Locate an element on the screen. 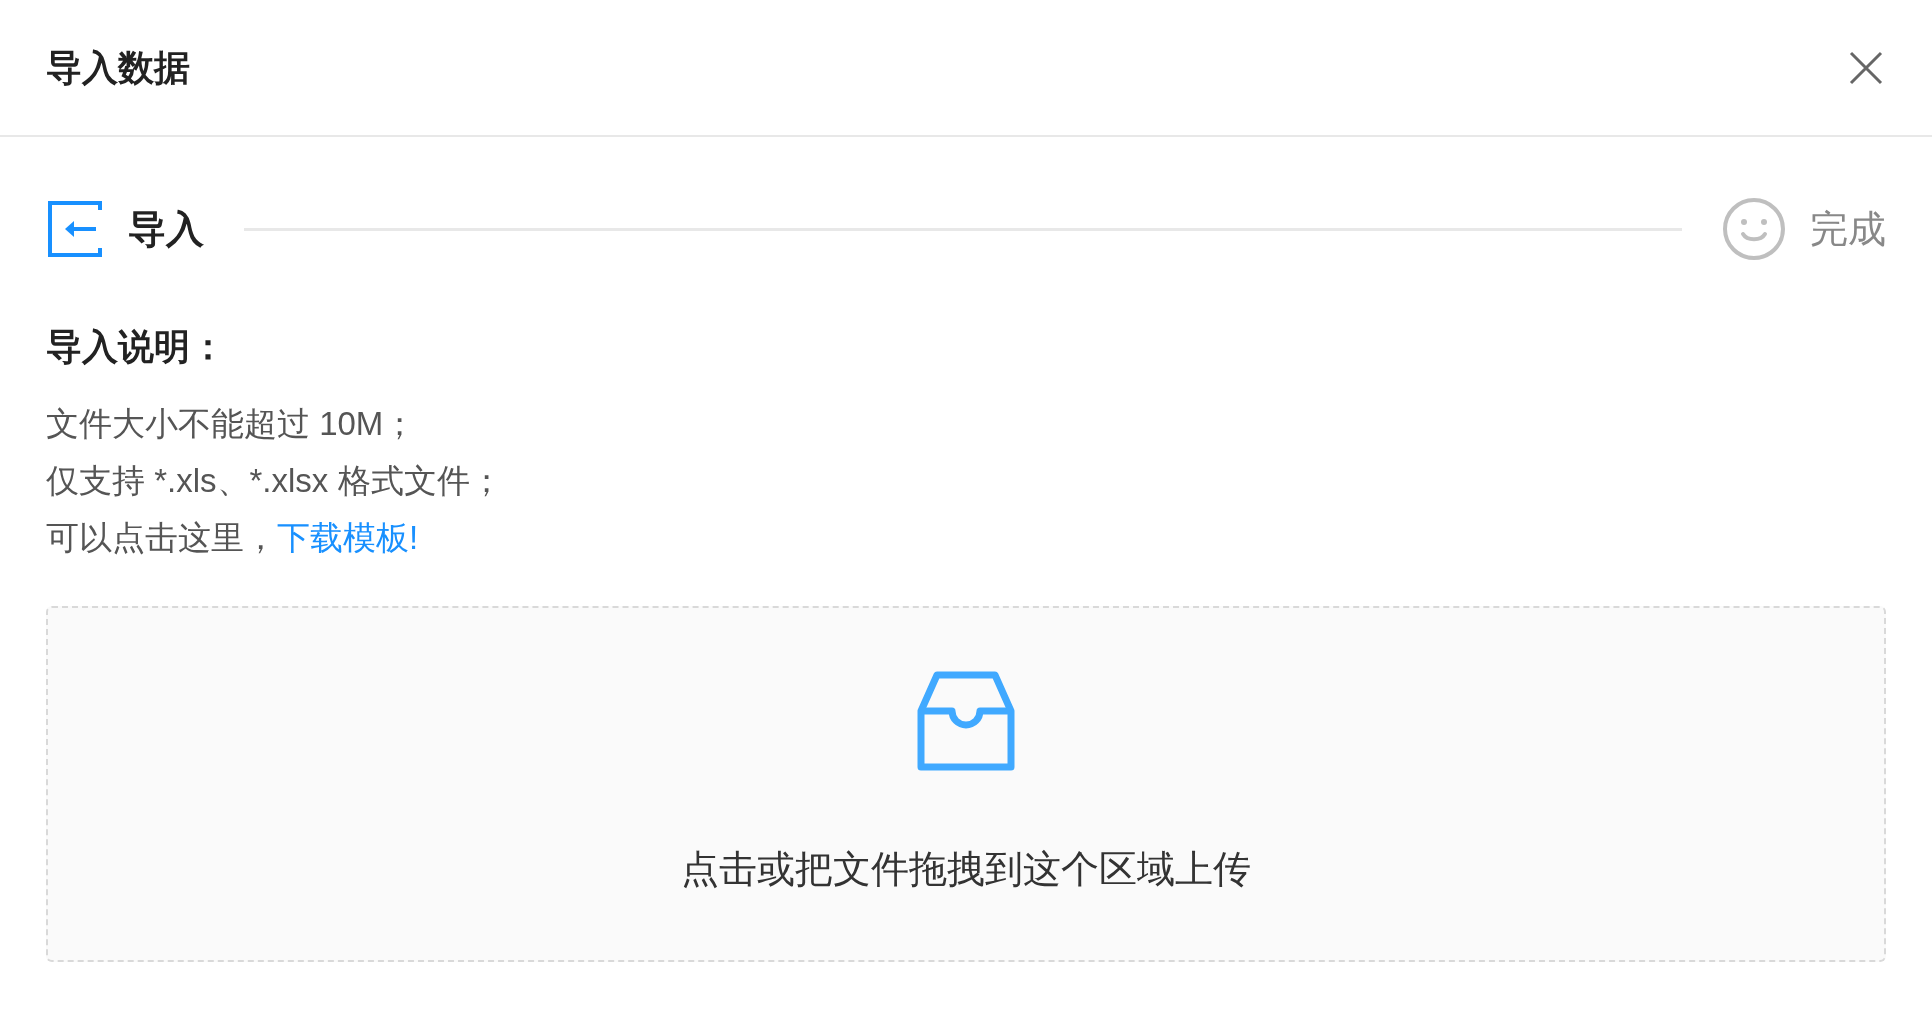  upload-hint: 点击或把文件拖拽到这个区域上传 is located at coordinates (966, 869).